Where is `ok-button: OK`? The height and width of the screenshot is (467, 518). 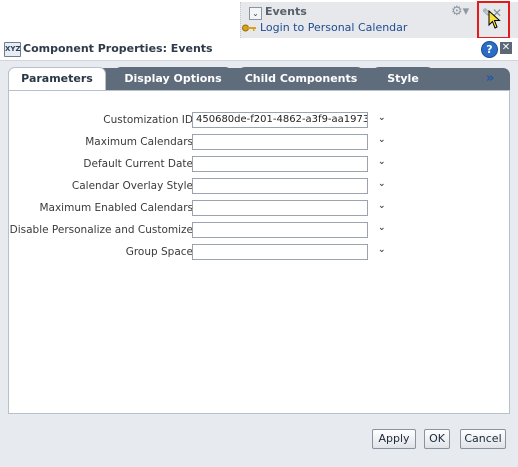
ok-button: OK is located at coordinates (437, 439).